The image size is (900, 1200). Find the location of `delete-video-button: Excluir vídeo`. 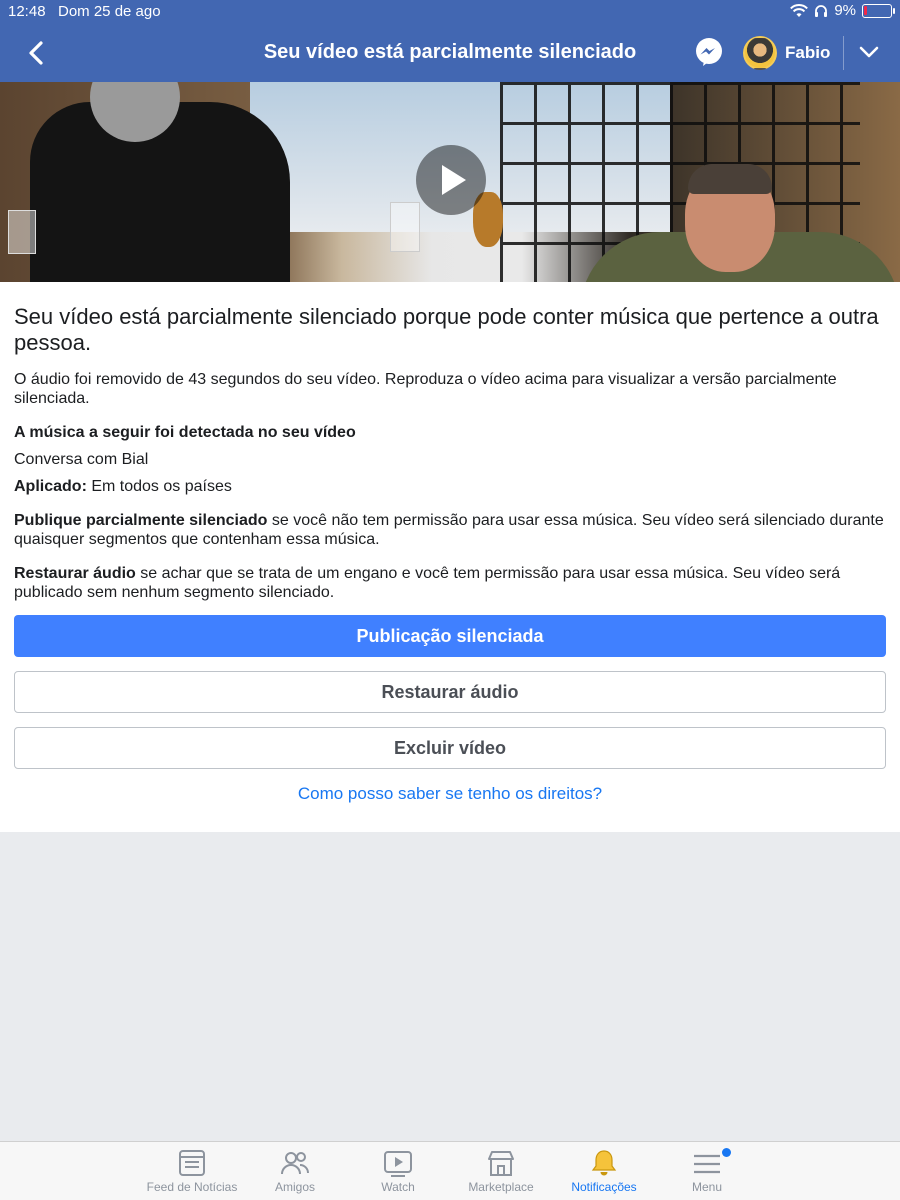

delete-video-button: Excluir vídeo is located at coordinates (450, 748).